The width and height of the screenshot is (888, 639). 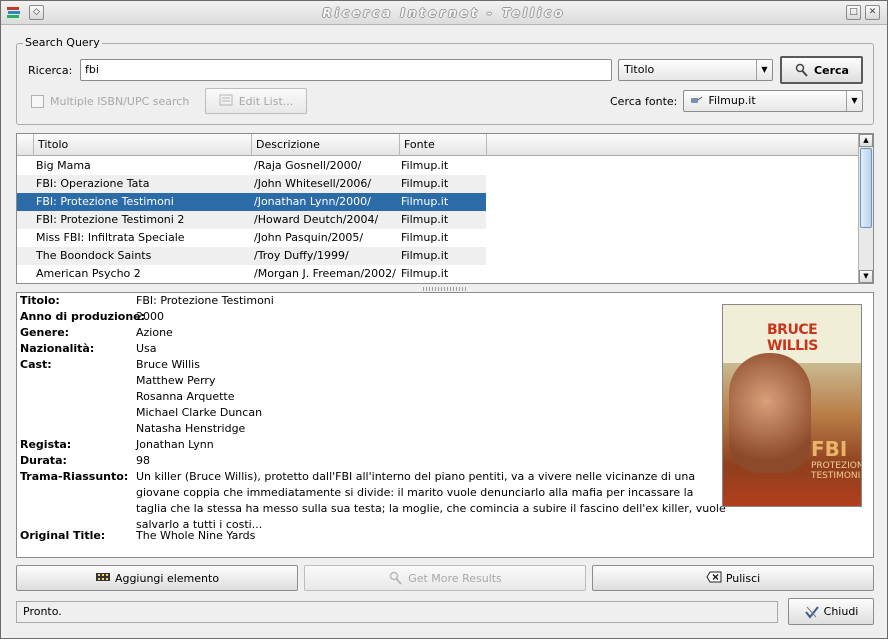 What do you see at coordinates (175, 444) in the screenshot?
I see `detail-director-value: Jonathan Lynn` at bounding box center [175, 444].